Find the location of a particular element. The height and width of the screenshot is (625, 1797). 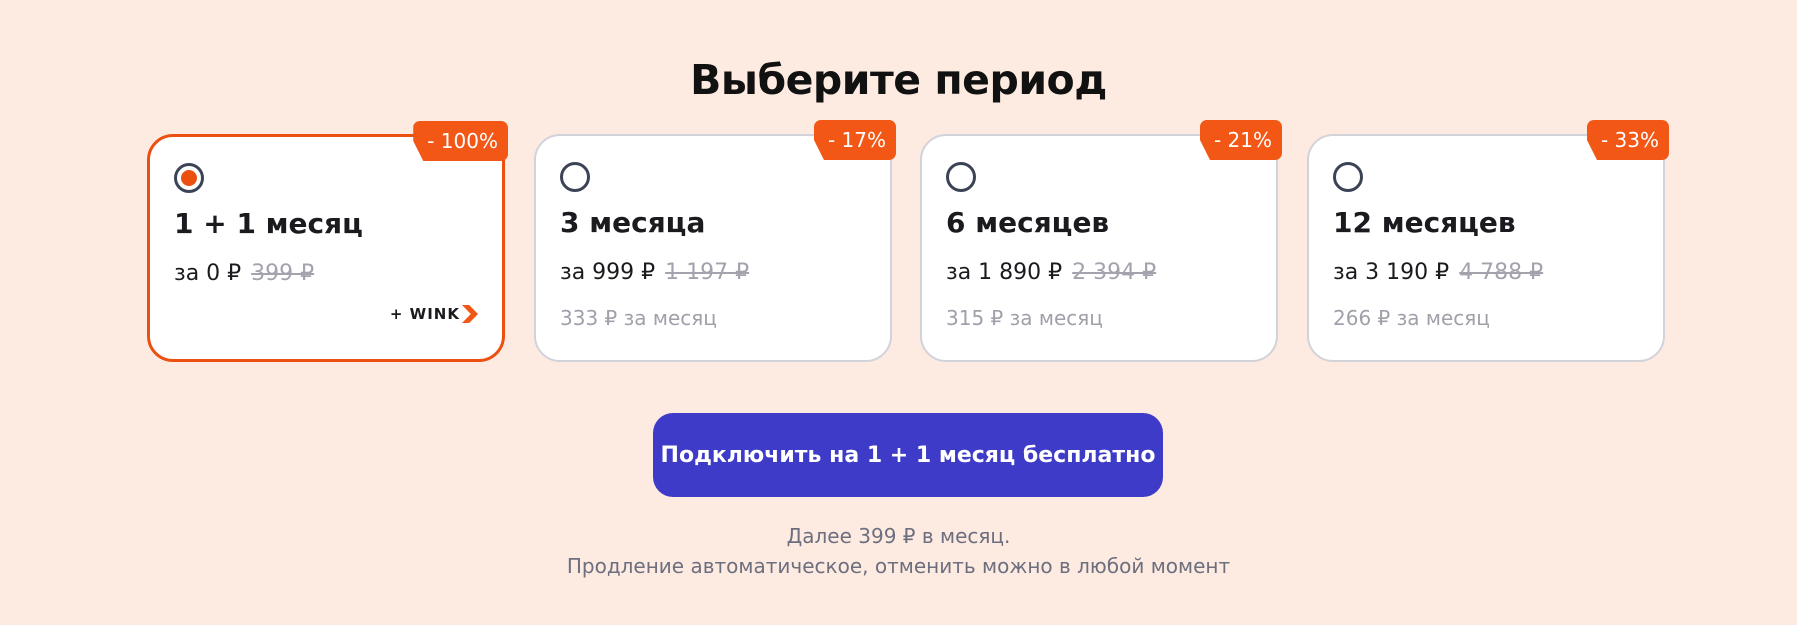

renewal-price-note: Далее 399 ₽ в месяц. is located at coordinates (898, 536).